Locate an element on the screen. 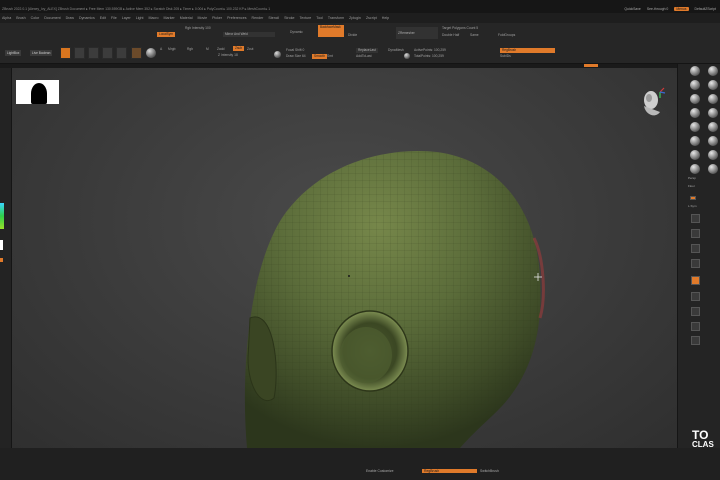 This screenshot has width=720, height=480. focal-shift-slider: Focal Shift 0 is located at coordinates (295, 50).